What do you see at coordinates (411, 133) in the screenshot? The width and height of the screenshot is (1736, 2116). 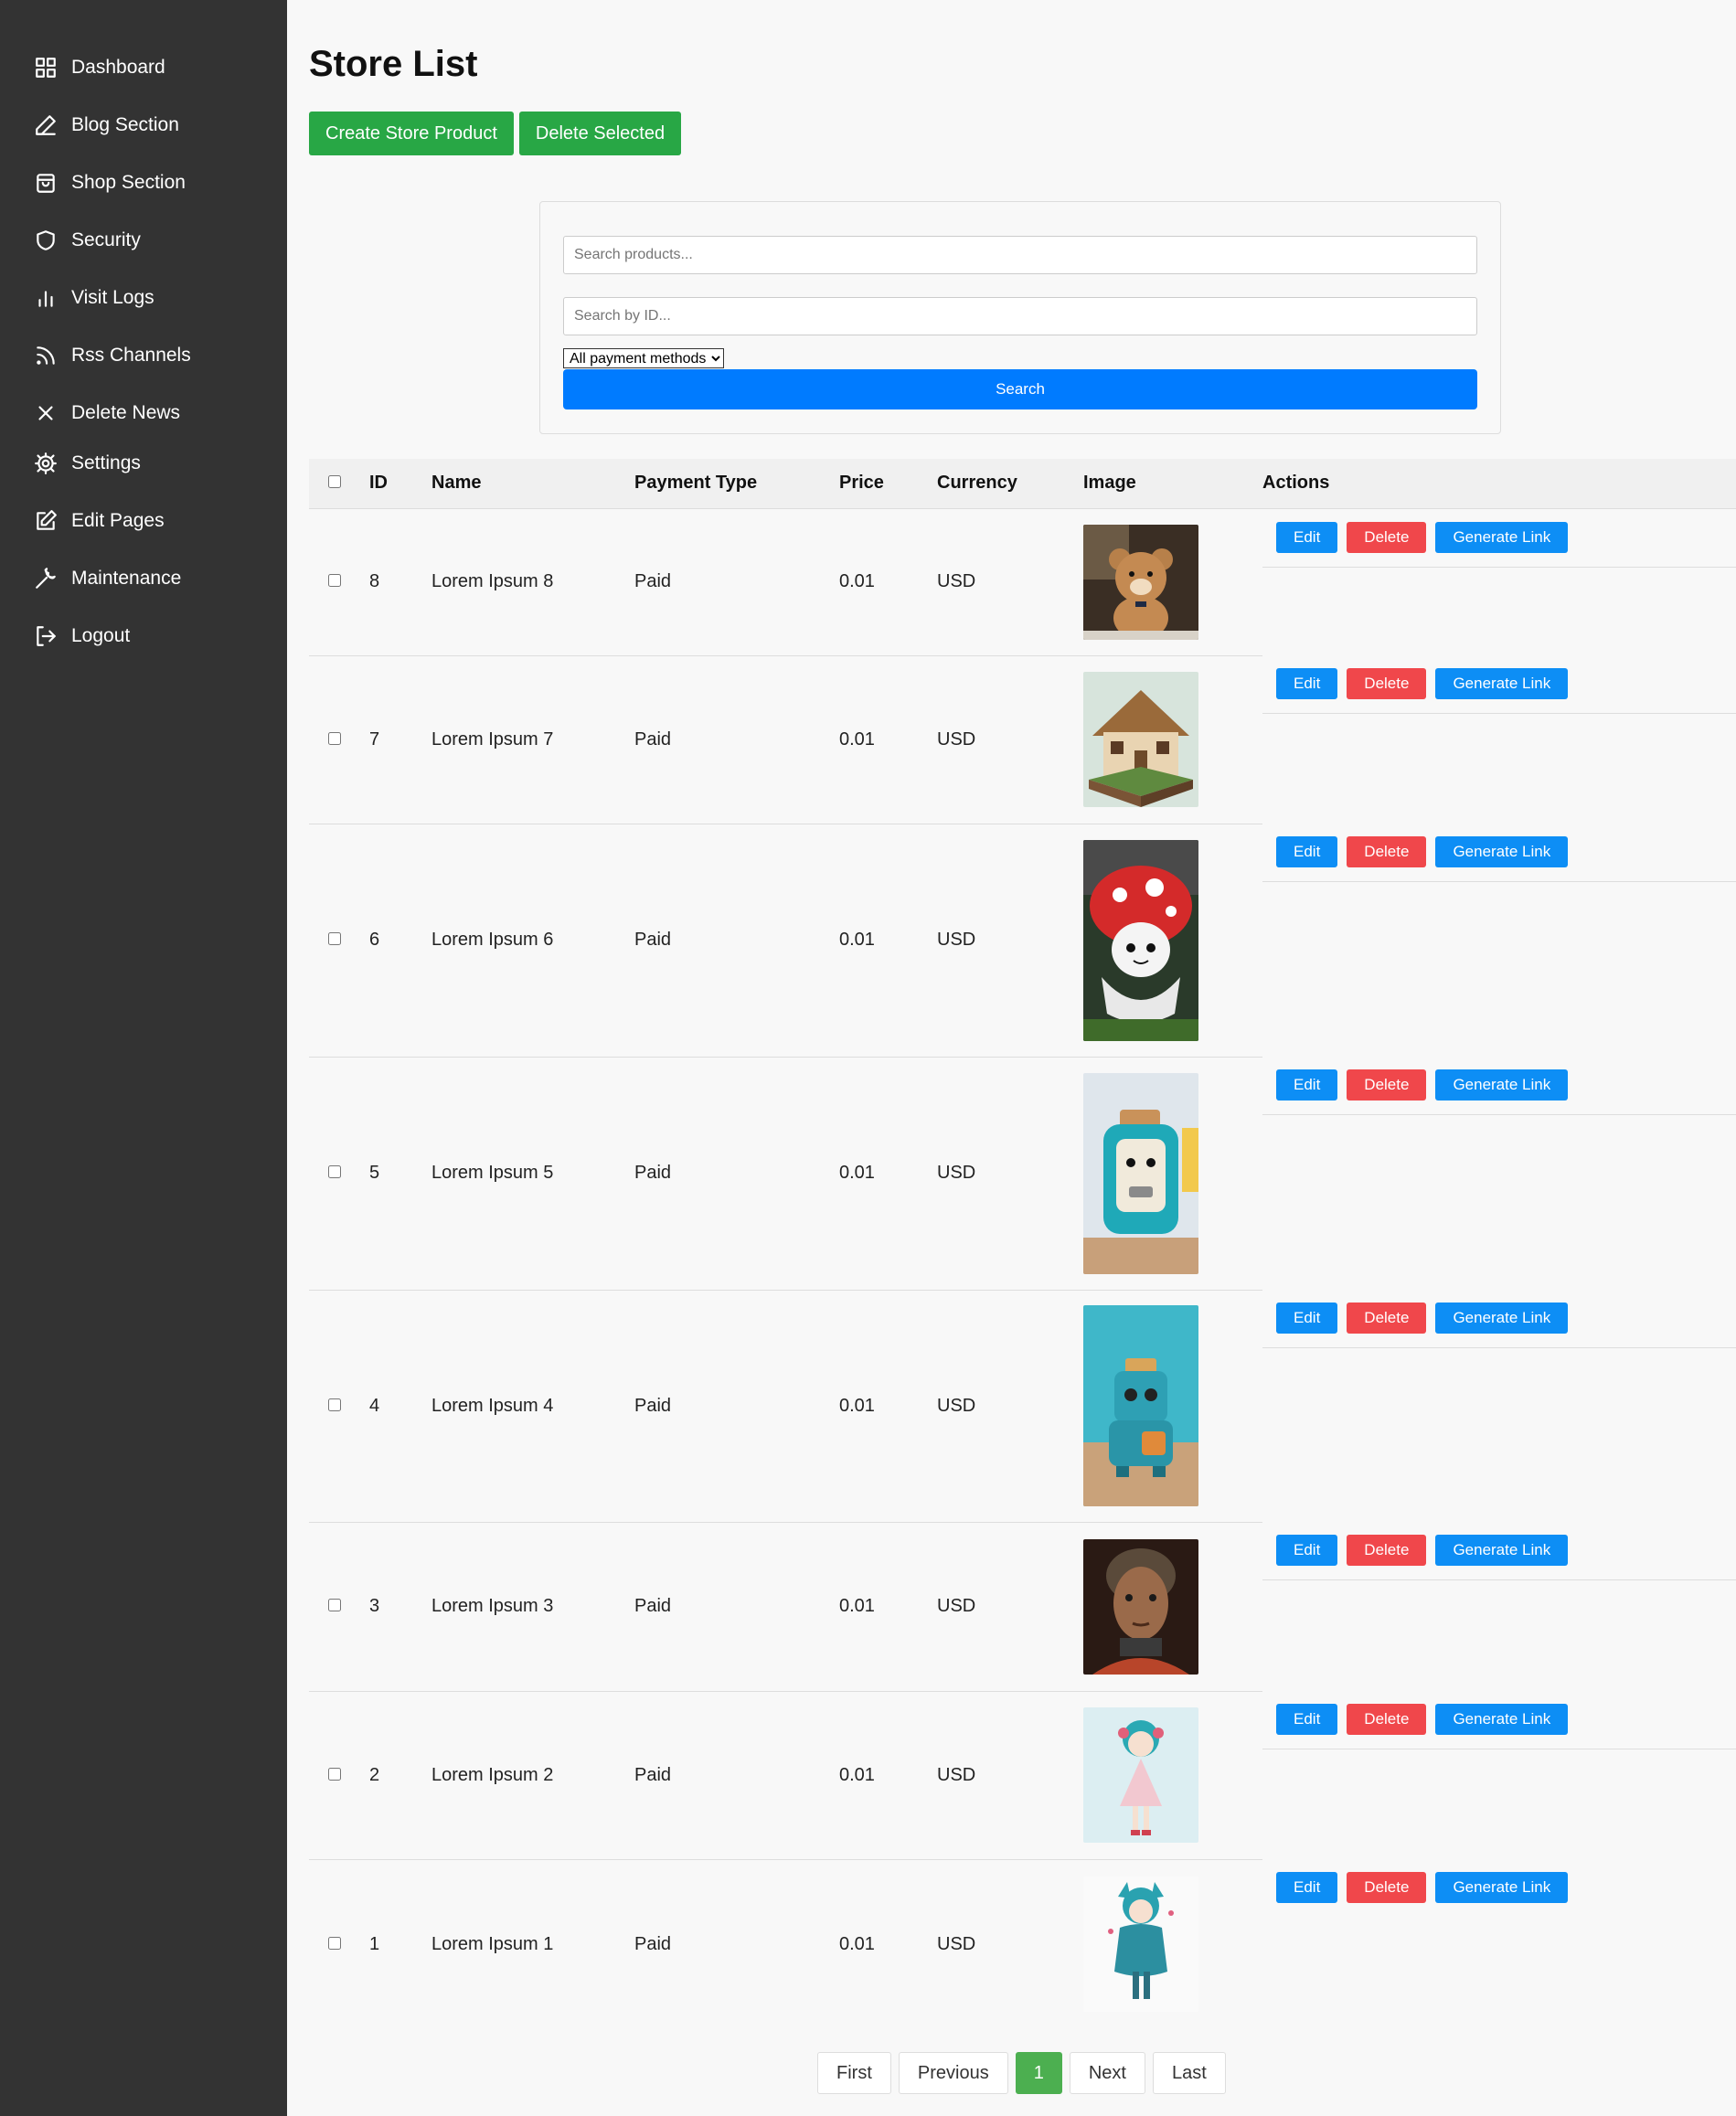 I see `create-store-product-button: Create Store Product` at bounding box center [411, 133].